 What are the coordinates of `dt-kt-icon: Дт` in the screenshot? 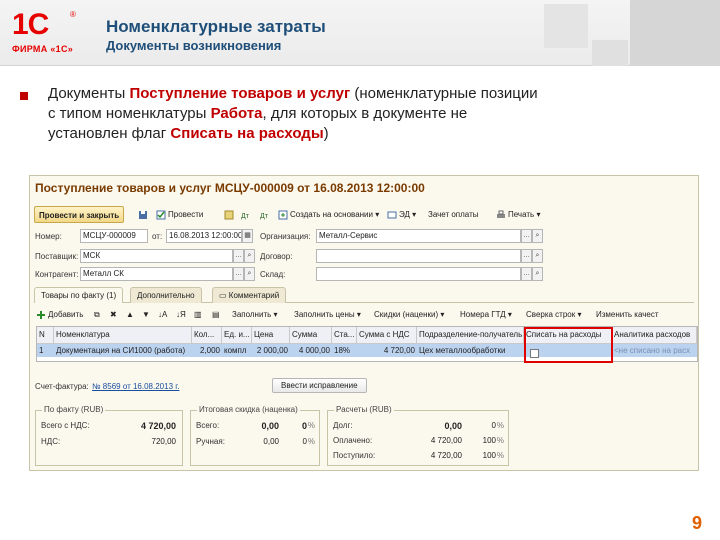 It's located at (247, 214).